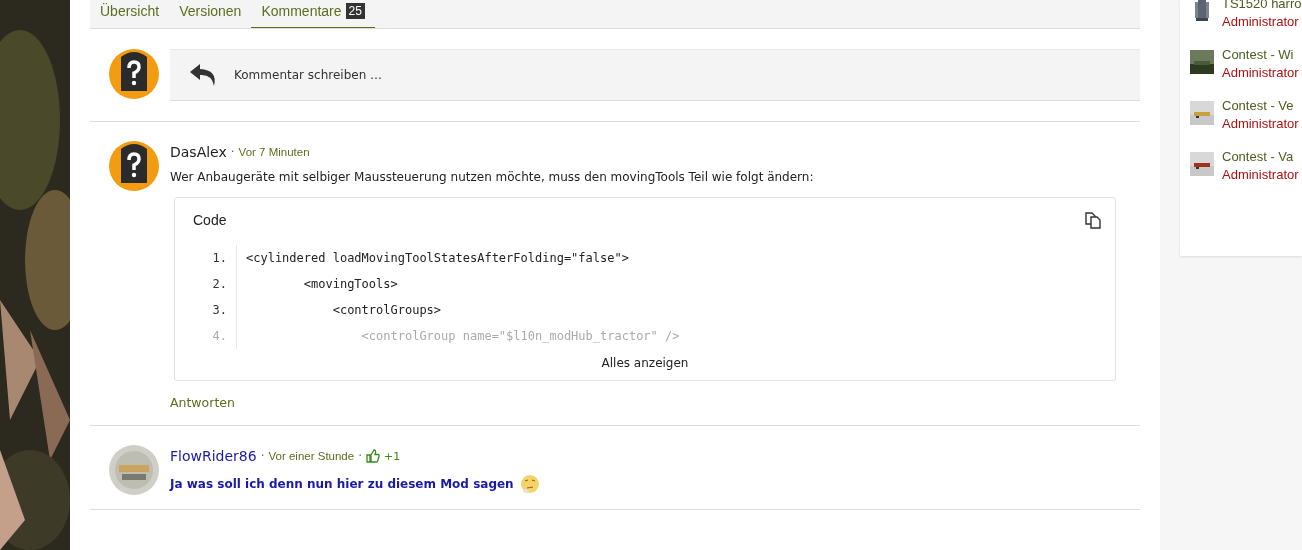 Image resolution: width=1302 pixels, height=550 pixels. I want to click on mod-link: Contest - Va, so click(1260, 156).